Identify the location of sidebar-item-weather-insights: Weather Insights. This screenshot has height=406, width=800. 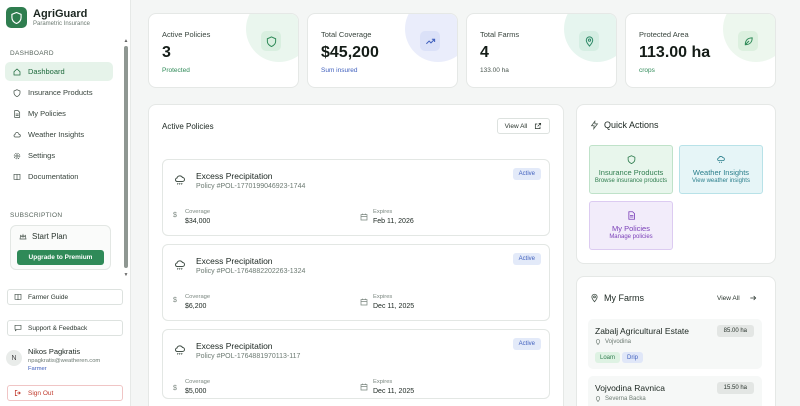
(59, 134).